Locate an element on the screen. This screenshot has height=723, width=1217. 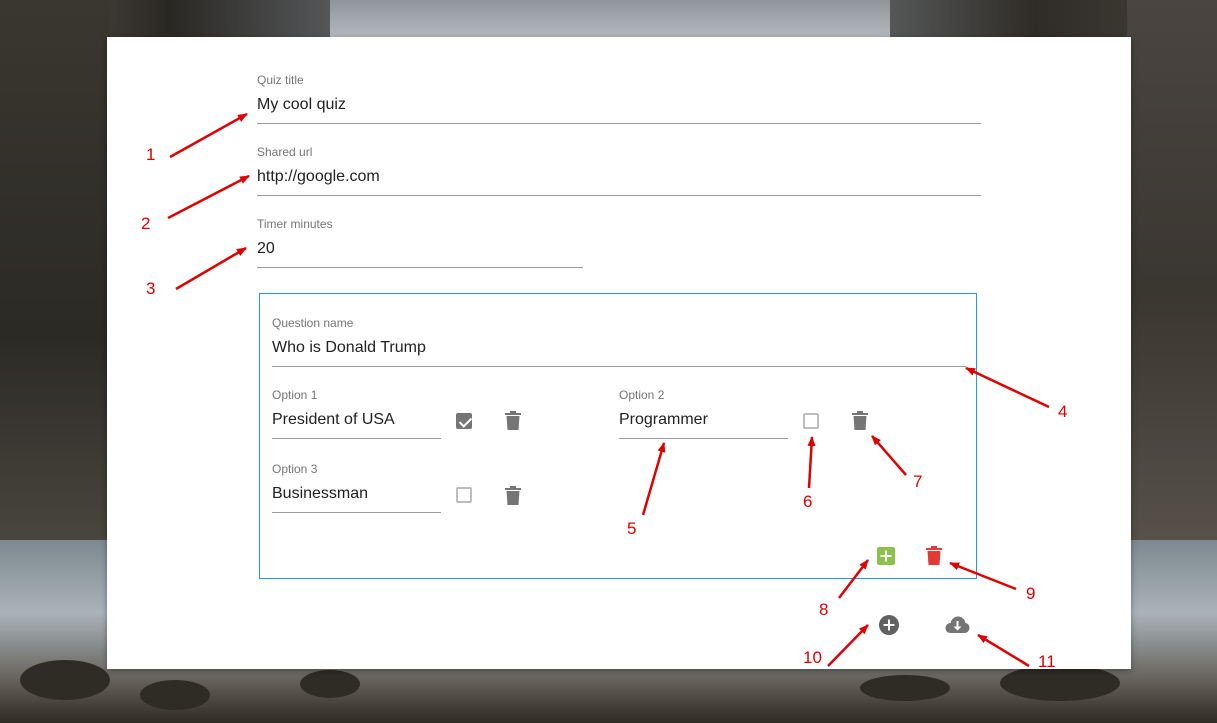
option-1-correct-checkbox is located at coordinates (464, 421).